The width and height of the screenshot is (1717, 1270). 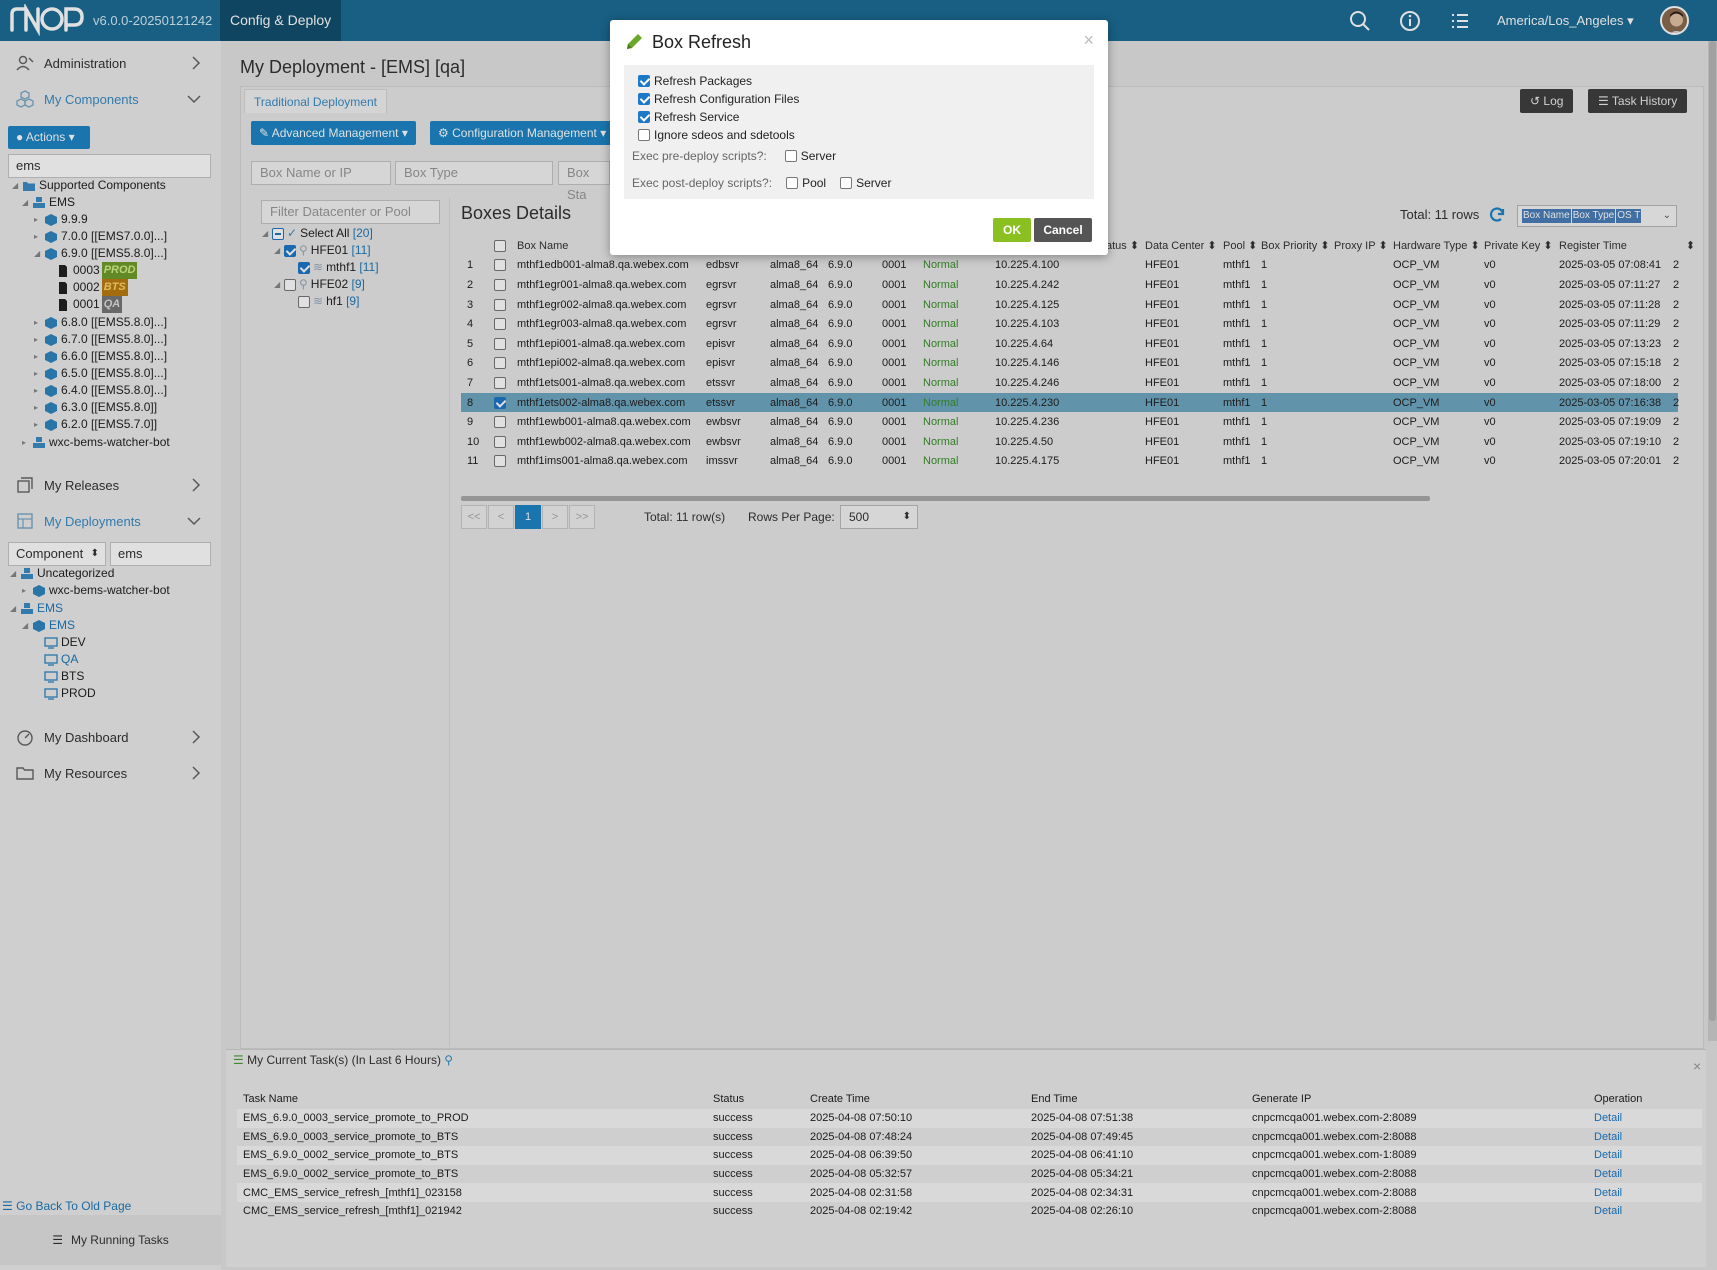 I want to click on tree-node-version: ◢ 6.9.0 [[EMS5.8.0]...], so click(x=100, y=253).